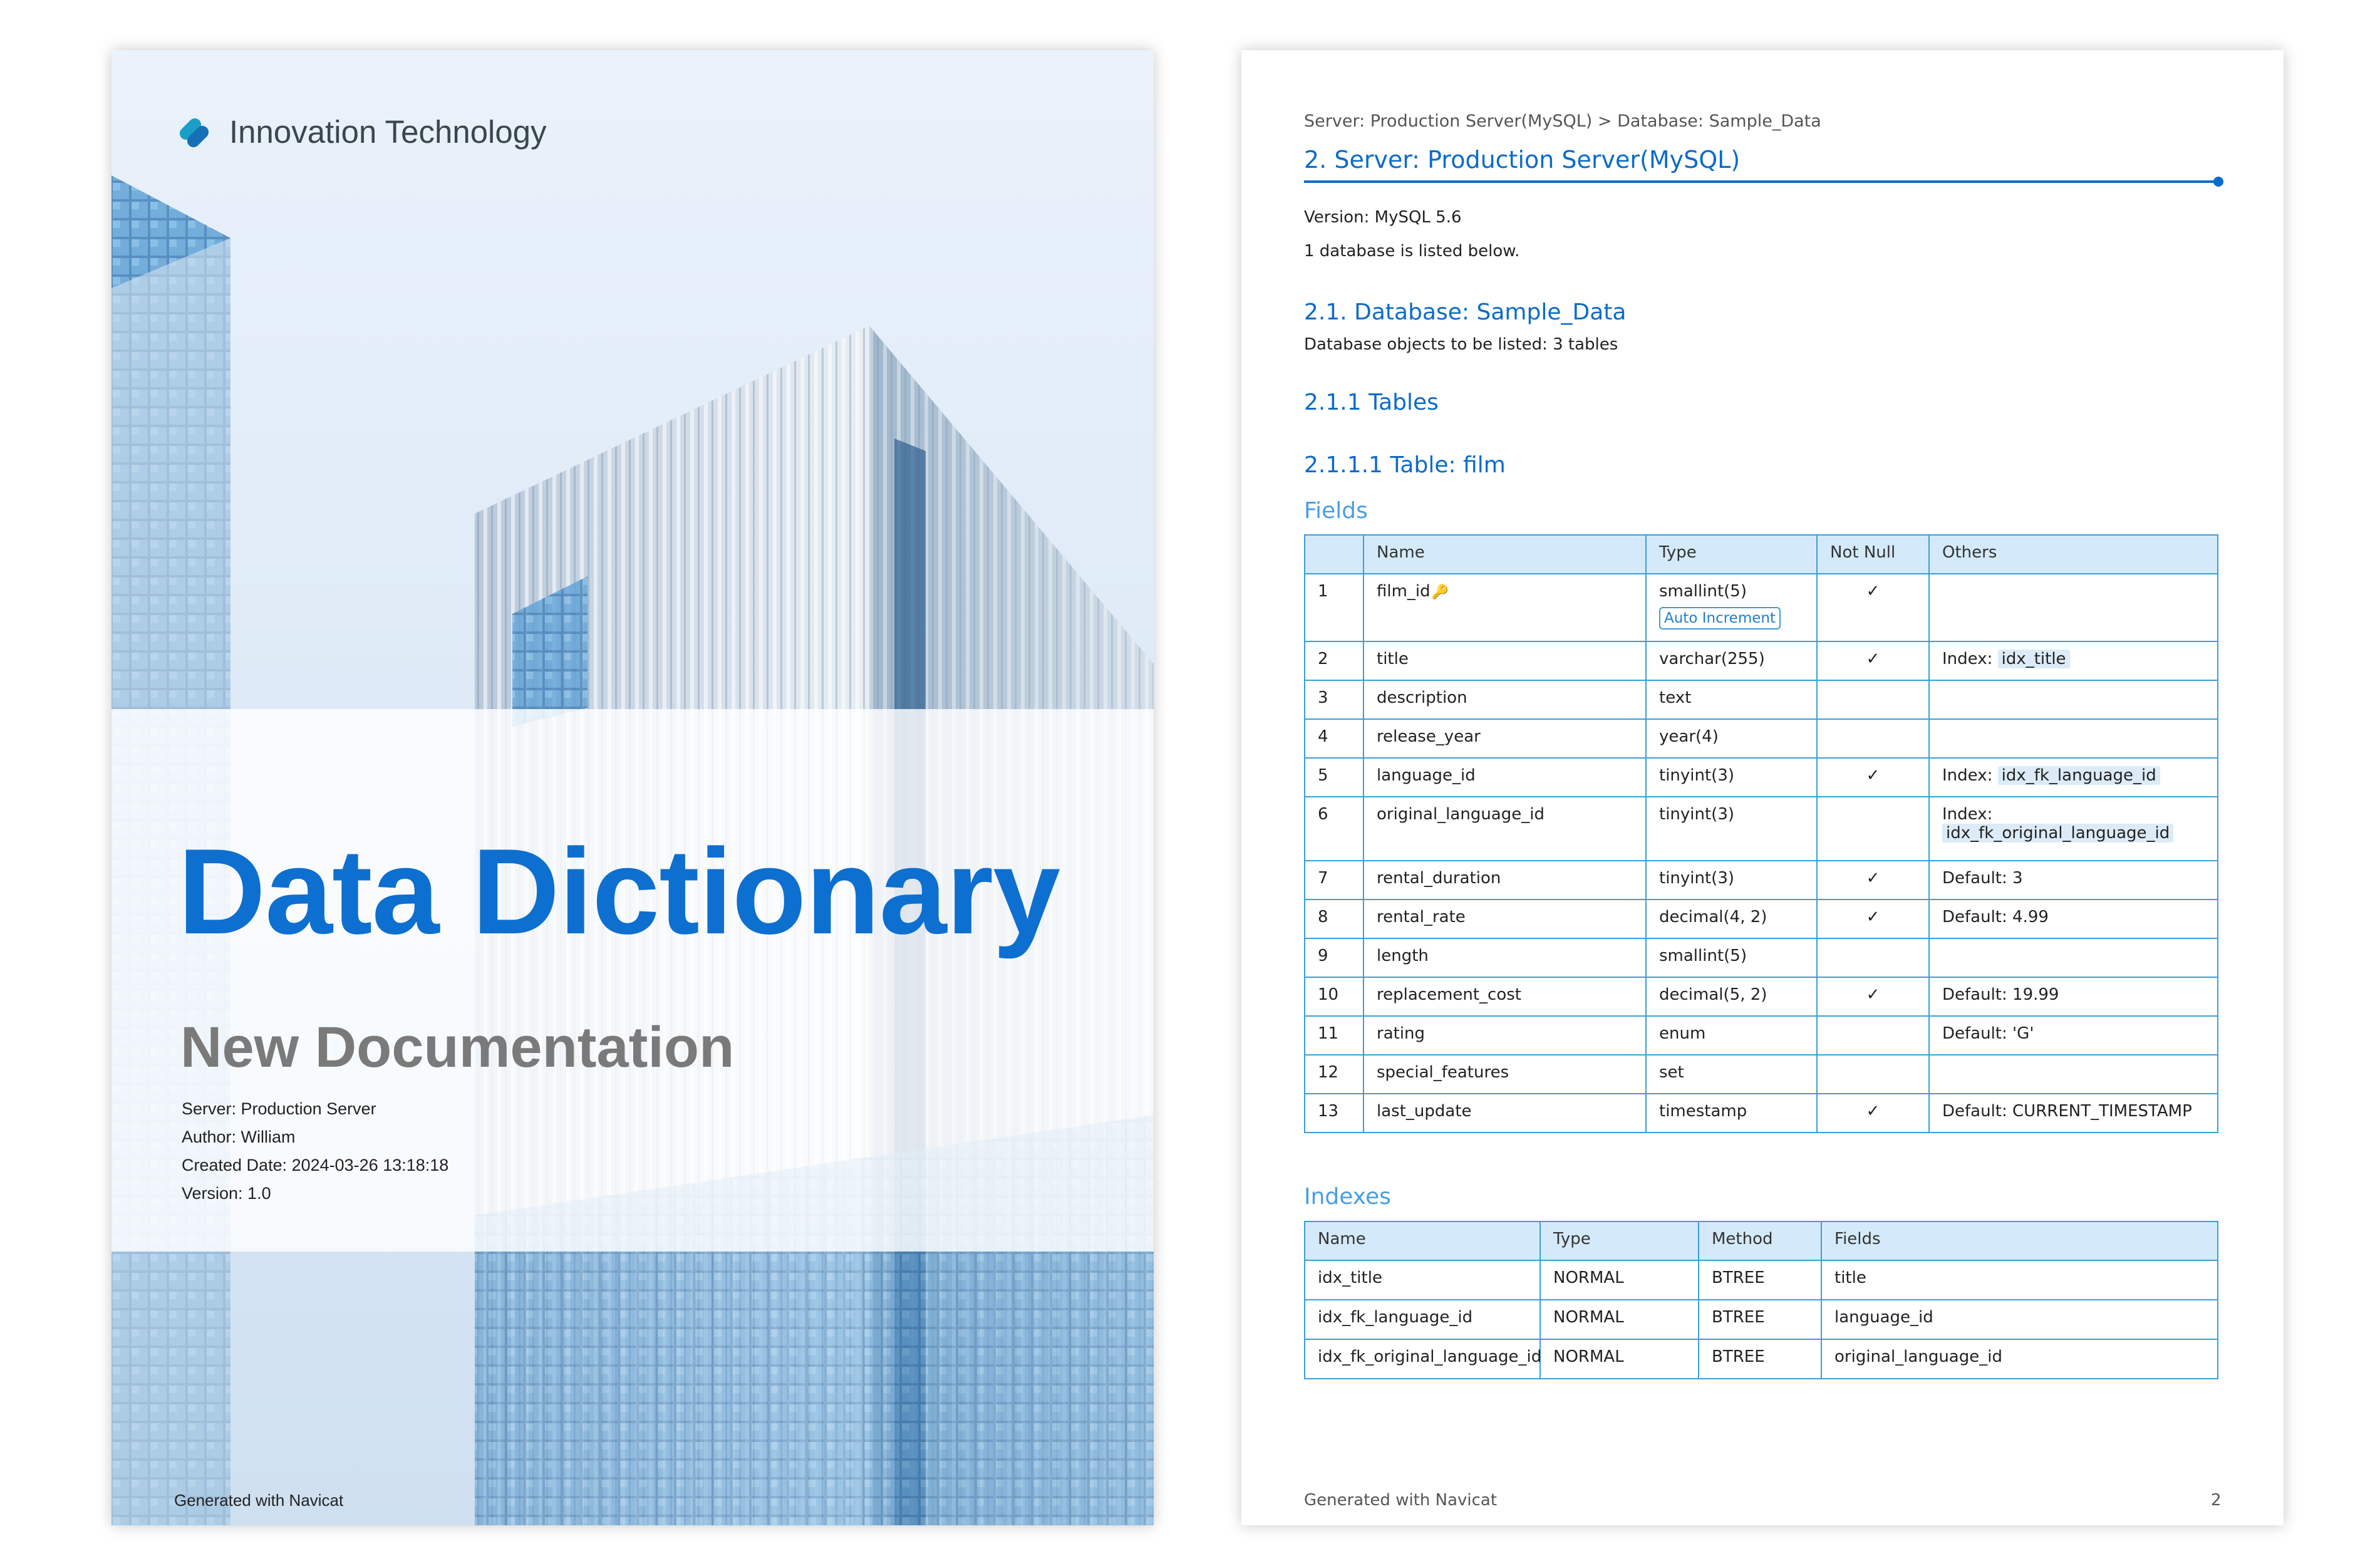 Image resolution: width=2380 pixels, height=1566 pixels. Describe the element at coordinates (1334, 607) in the screenshot. I see `row-number: 1` at that location.